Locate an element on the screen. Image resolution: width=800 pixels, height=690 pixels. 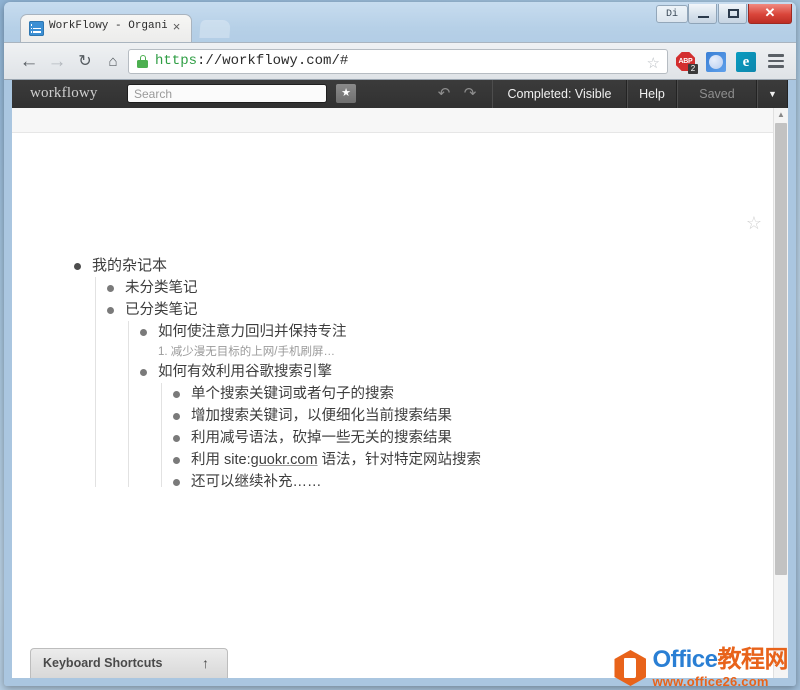
di-toolbar-button: Di is located at coordinates (672, 14).